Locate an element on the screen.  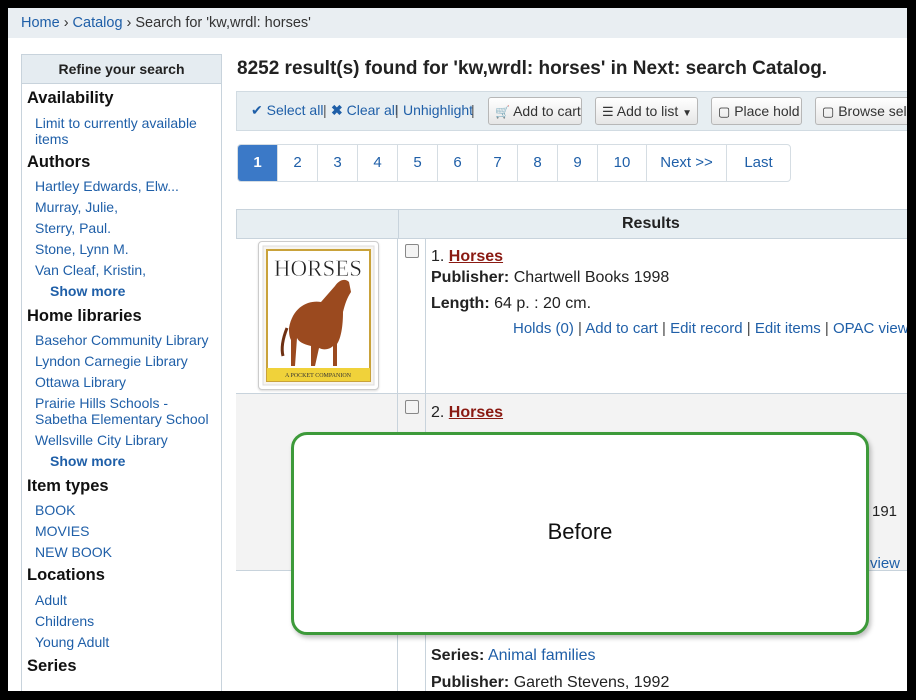
next-page-link: Next >> is located at coordinates (687, 163).